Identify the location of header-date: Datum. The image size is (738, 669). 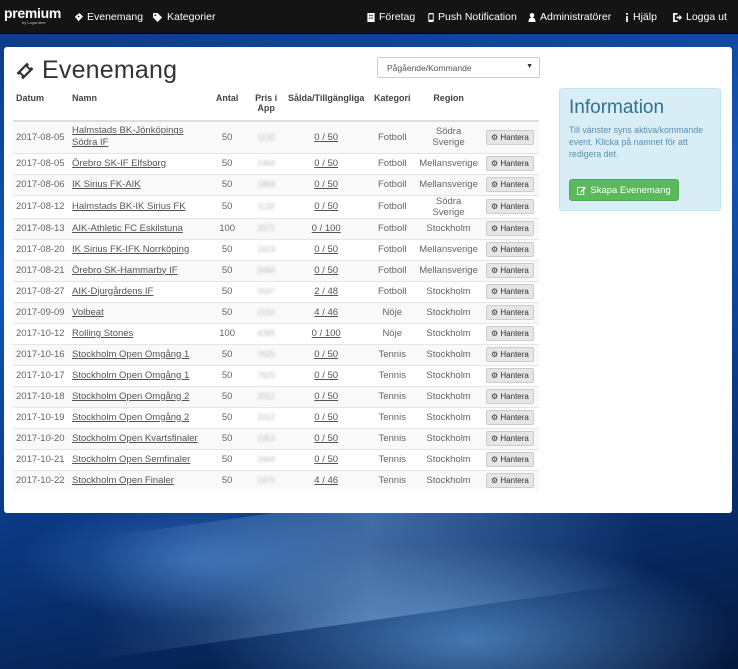
(41, 105).